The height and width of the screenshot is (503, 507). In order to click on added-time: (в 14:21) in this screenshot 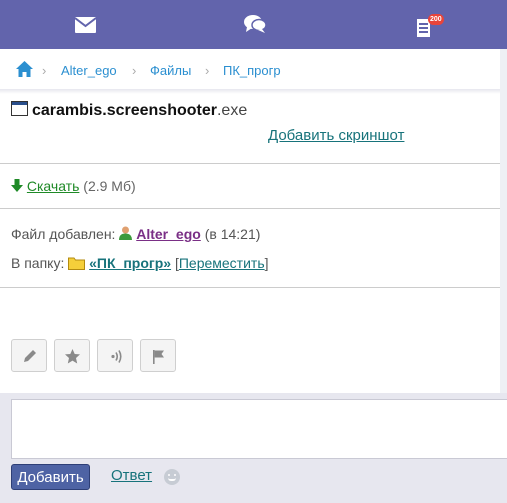, I will do `click(232, 234)`.